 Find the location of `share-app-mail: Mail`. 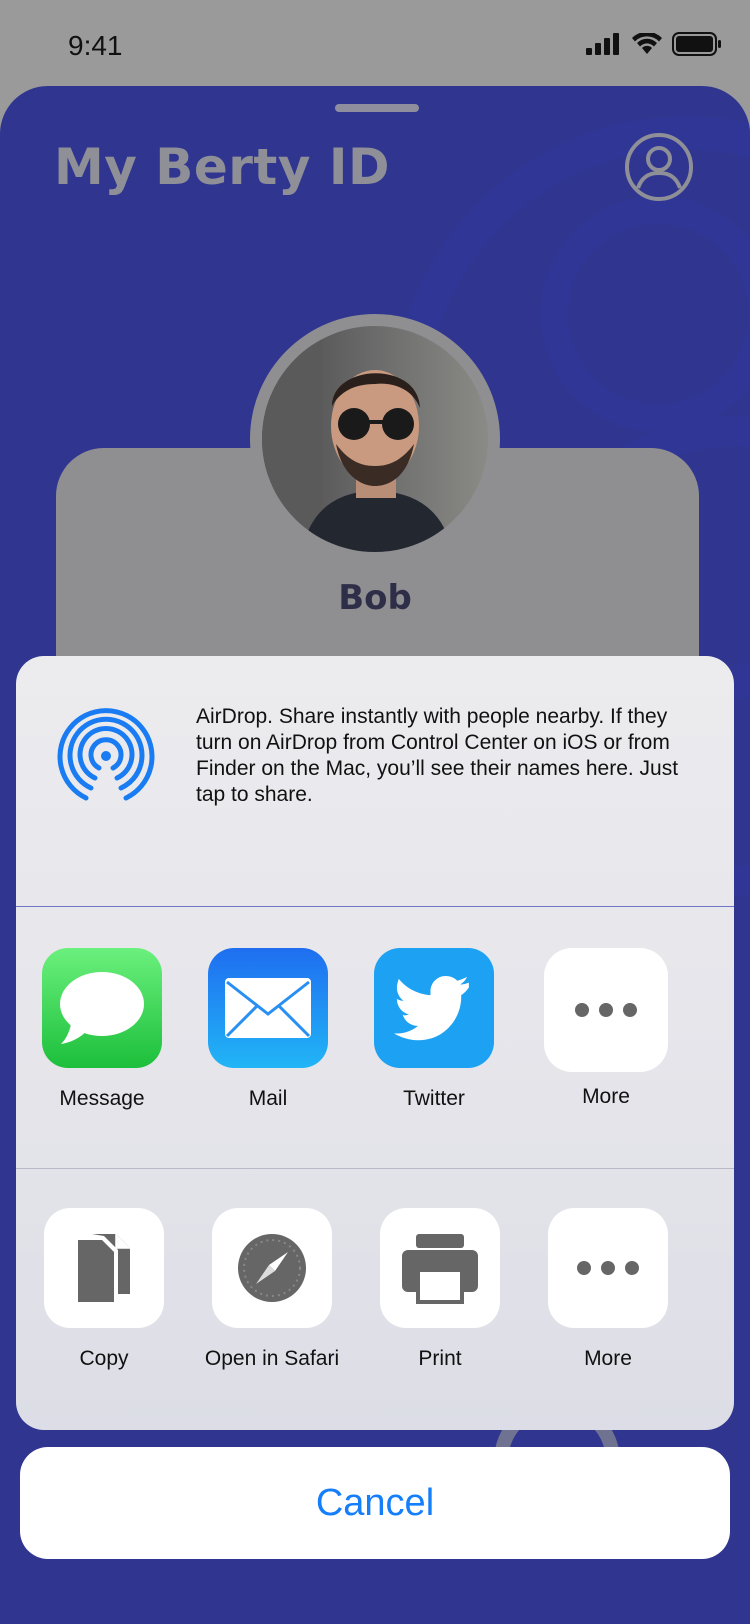

share-app-mail: Mail is located at coordinates (268, 1030).